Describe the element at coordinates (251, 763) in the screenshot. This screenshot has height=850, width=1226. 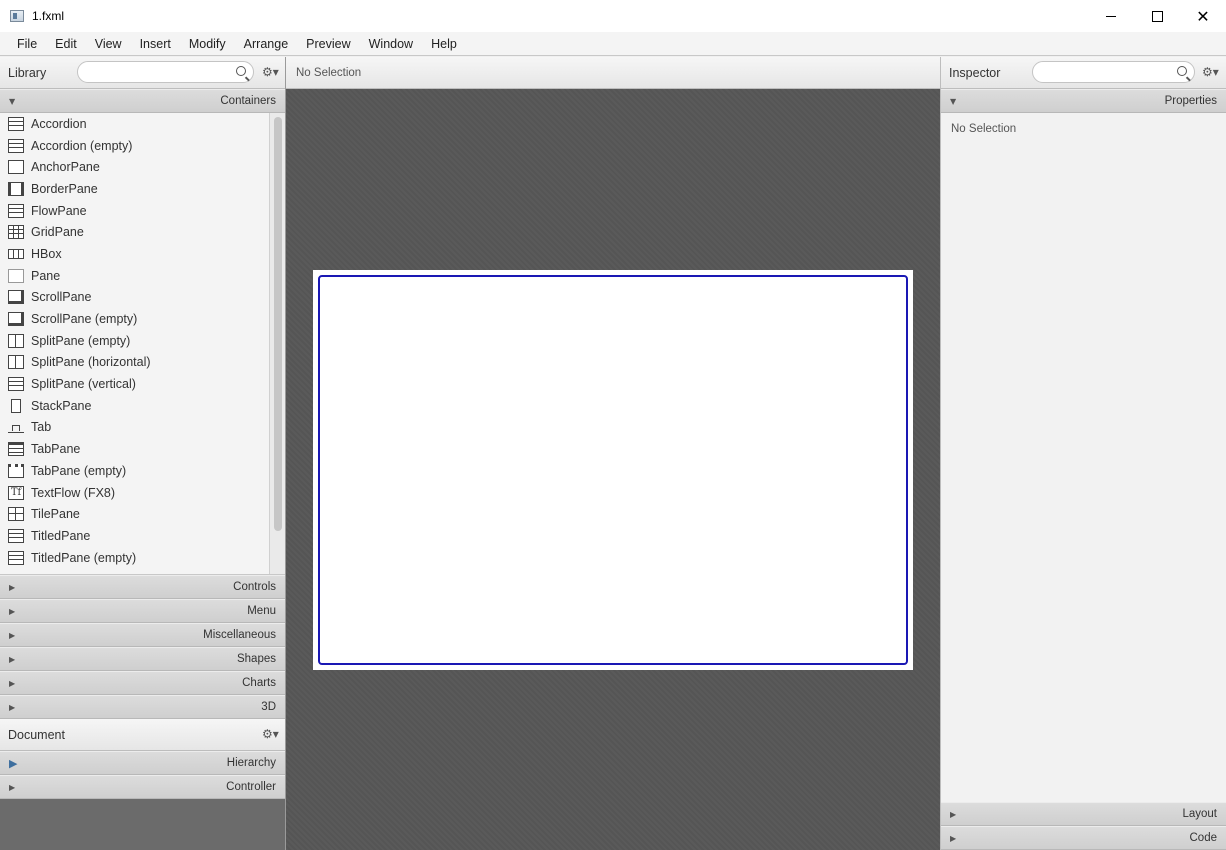
I see `section-label: Hierarchy` at that location.